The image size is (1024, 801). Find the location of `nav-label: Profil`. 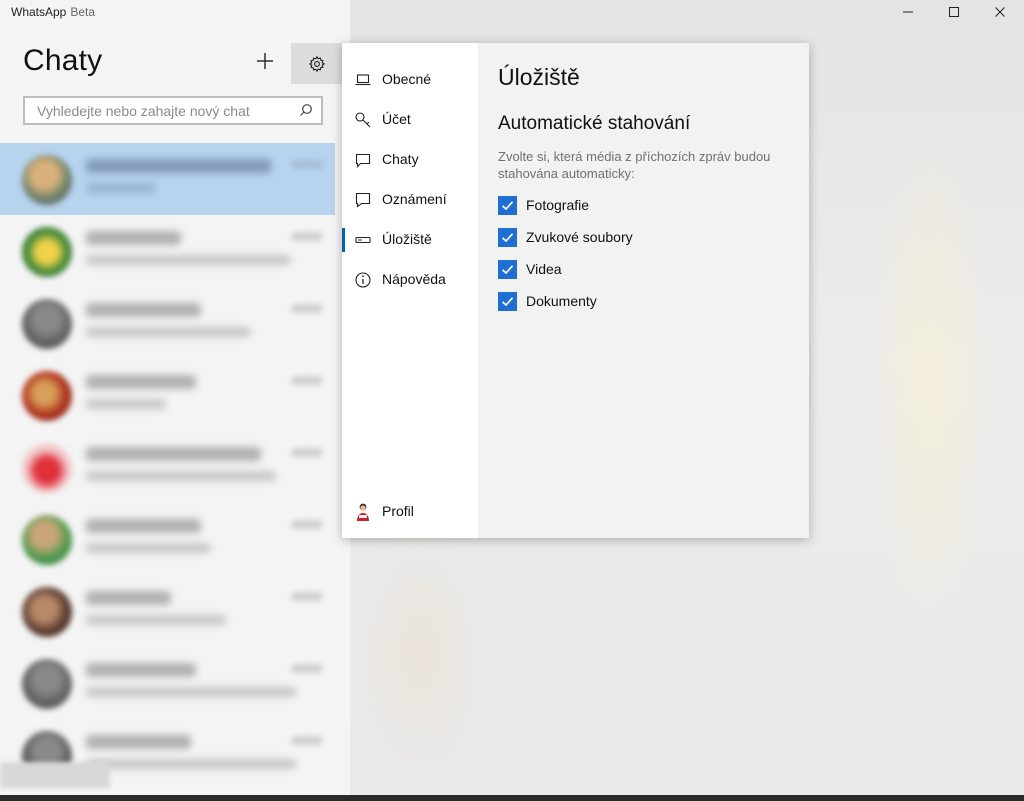

nav-label: Profil is located at coordinates (398, 511).